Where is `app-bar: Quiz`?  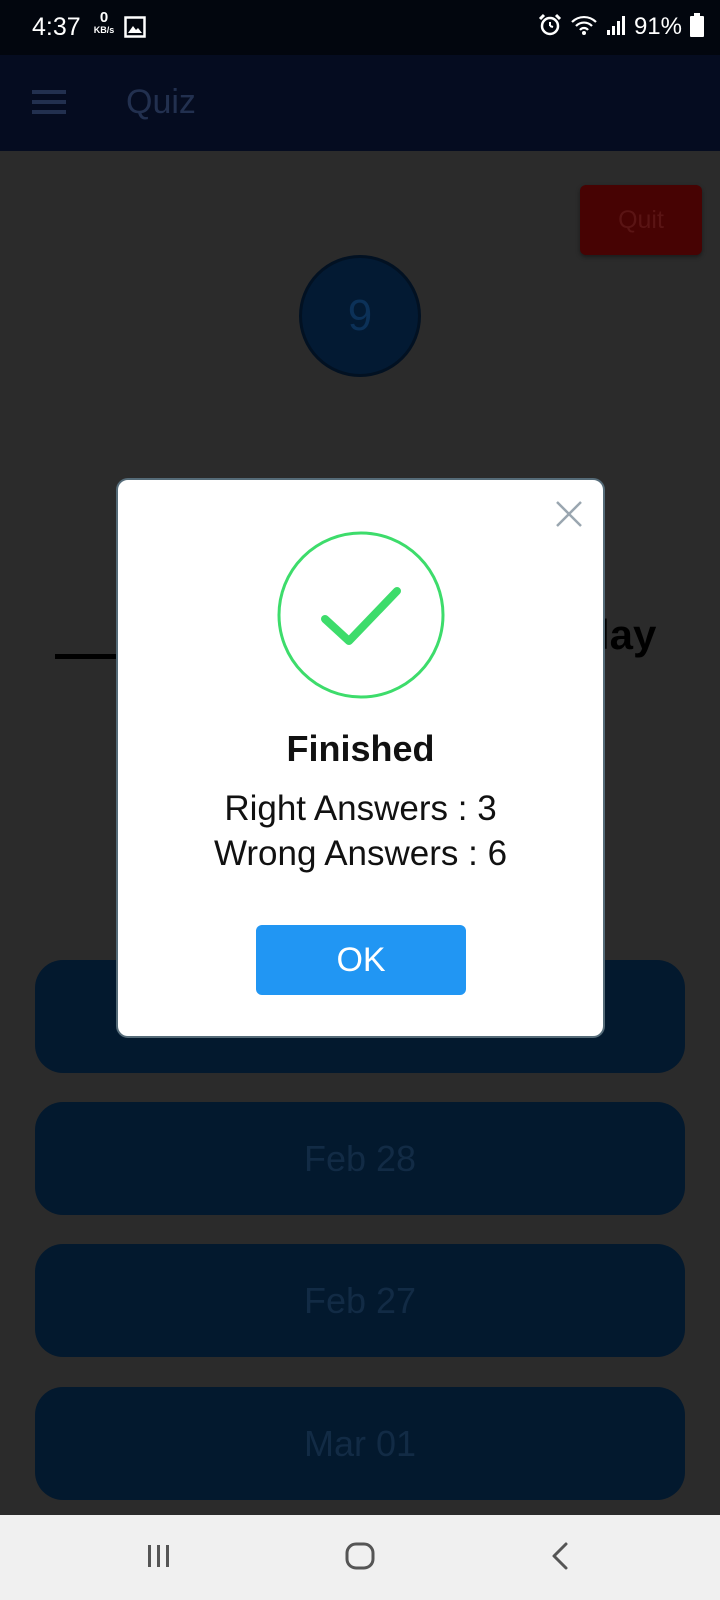 app-bar: Quiz is located at coordinates (360, 103).